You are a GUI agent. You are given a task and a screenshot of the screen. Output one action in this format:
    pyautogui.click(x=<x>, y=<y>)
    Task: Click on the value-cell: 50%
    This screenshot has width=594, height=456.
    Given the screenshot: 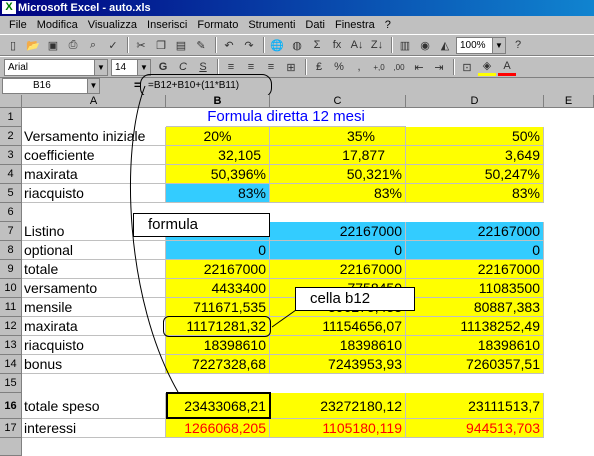 What is the action you would take?
    pyautogui.click(x=475, y=136)
    